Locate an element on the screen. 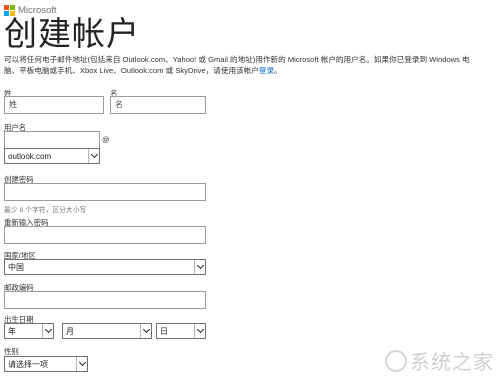 This screenshot has height=377, width=500. domain-select: outlook.com is located at coordinates (52, 156).